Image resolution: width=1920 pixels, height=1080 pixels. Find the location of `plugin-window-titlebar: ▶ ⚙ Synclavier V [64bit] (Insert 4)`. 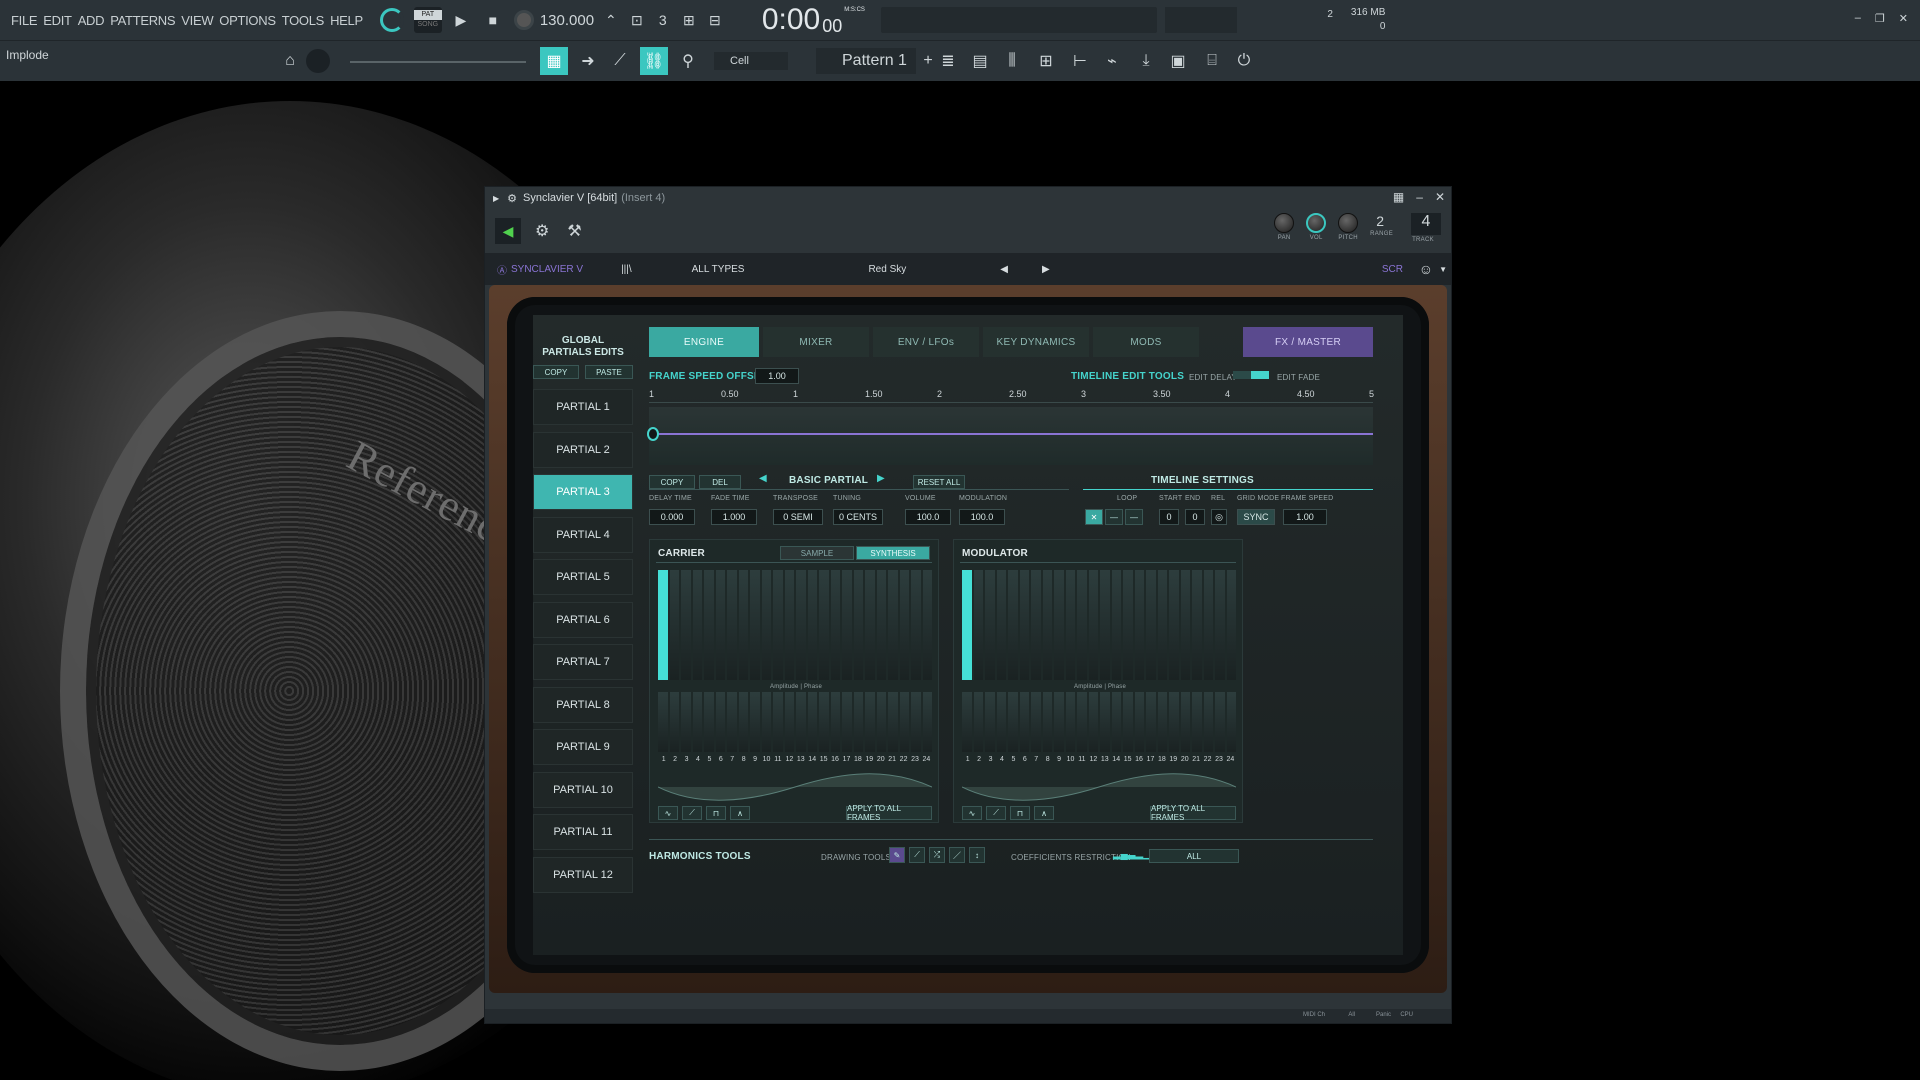

plugin-window-titlebar: ▶ ⚙ Synclavier V [64bit] (Insert 4) is located at coordinates (968, 198).